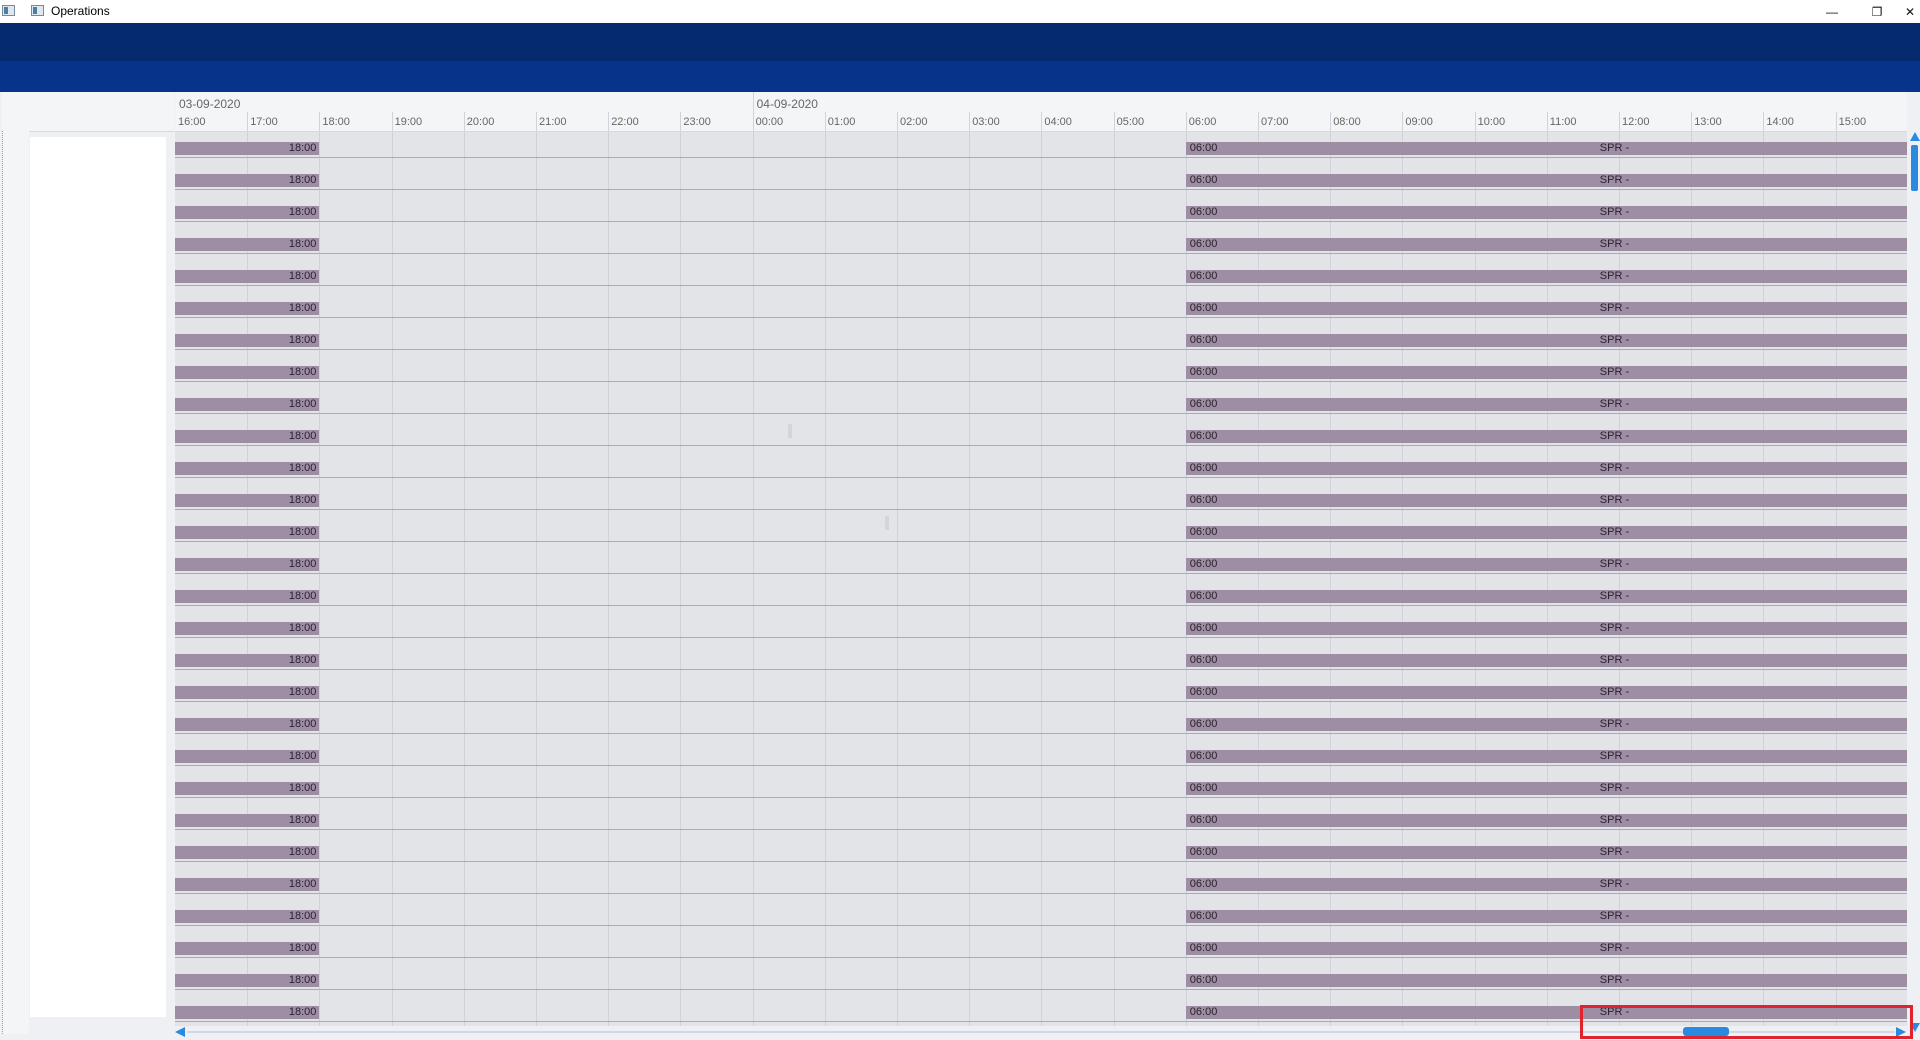  I want to click on restore-button: ❐, so click(1877, 11).